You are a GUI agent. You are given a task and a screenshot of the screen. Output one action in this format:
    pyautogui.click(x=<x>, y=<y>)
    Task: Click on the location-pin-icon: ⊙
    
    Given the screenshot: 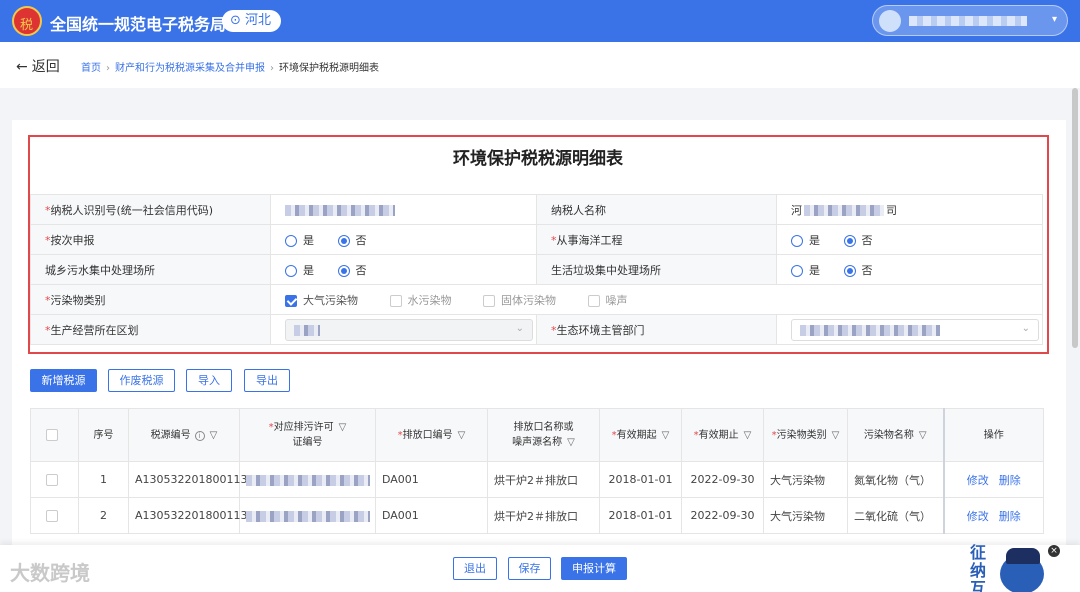 What is the action you would take?
    pyautogui.click(x=238, y=20)
    